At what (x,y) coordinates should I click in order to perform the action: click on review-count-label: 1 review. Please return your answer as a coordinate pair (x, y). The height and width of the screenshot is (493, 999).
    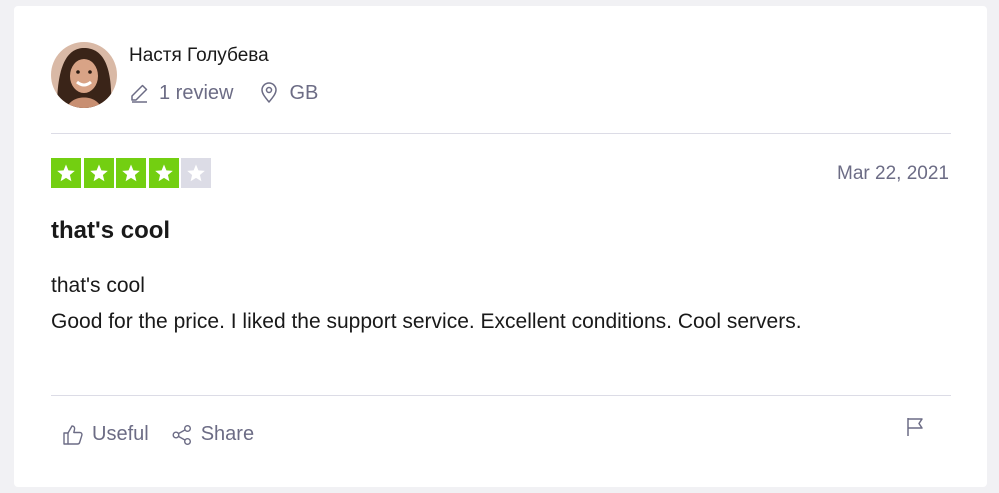
    Looking at the image, I should click on (196, 93).